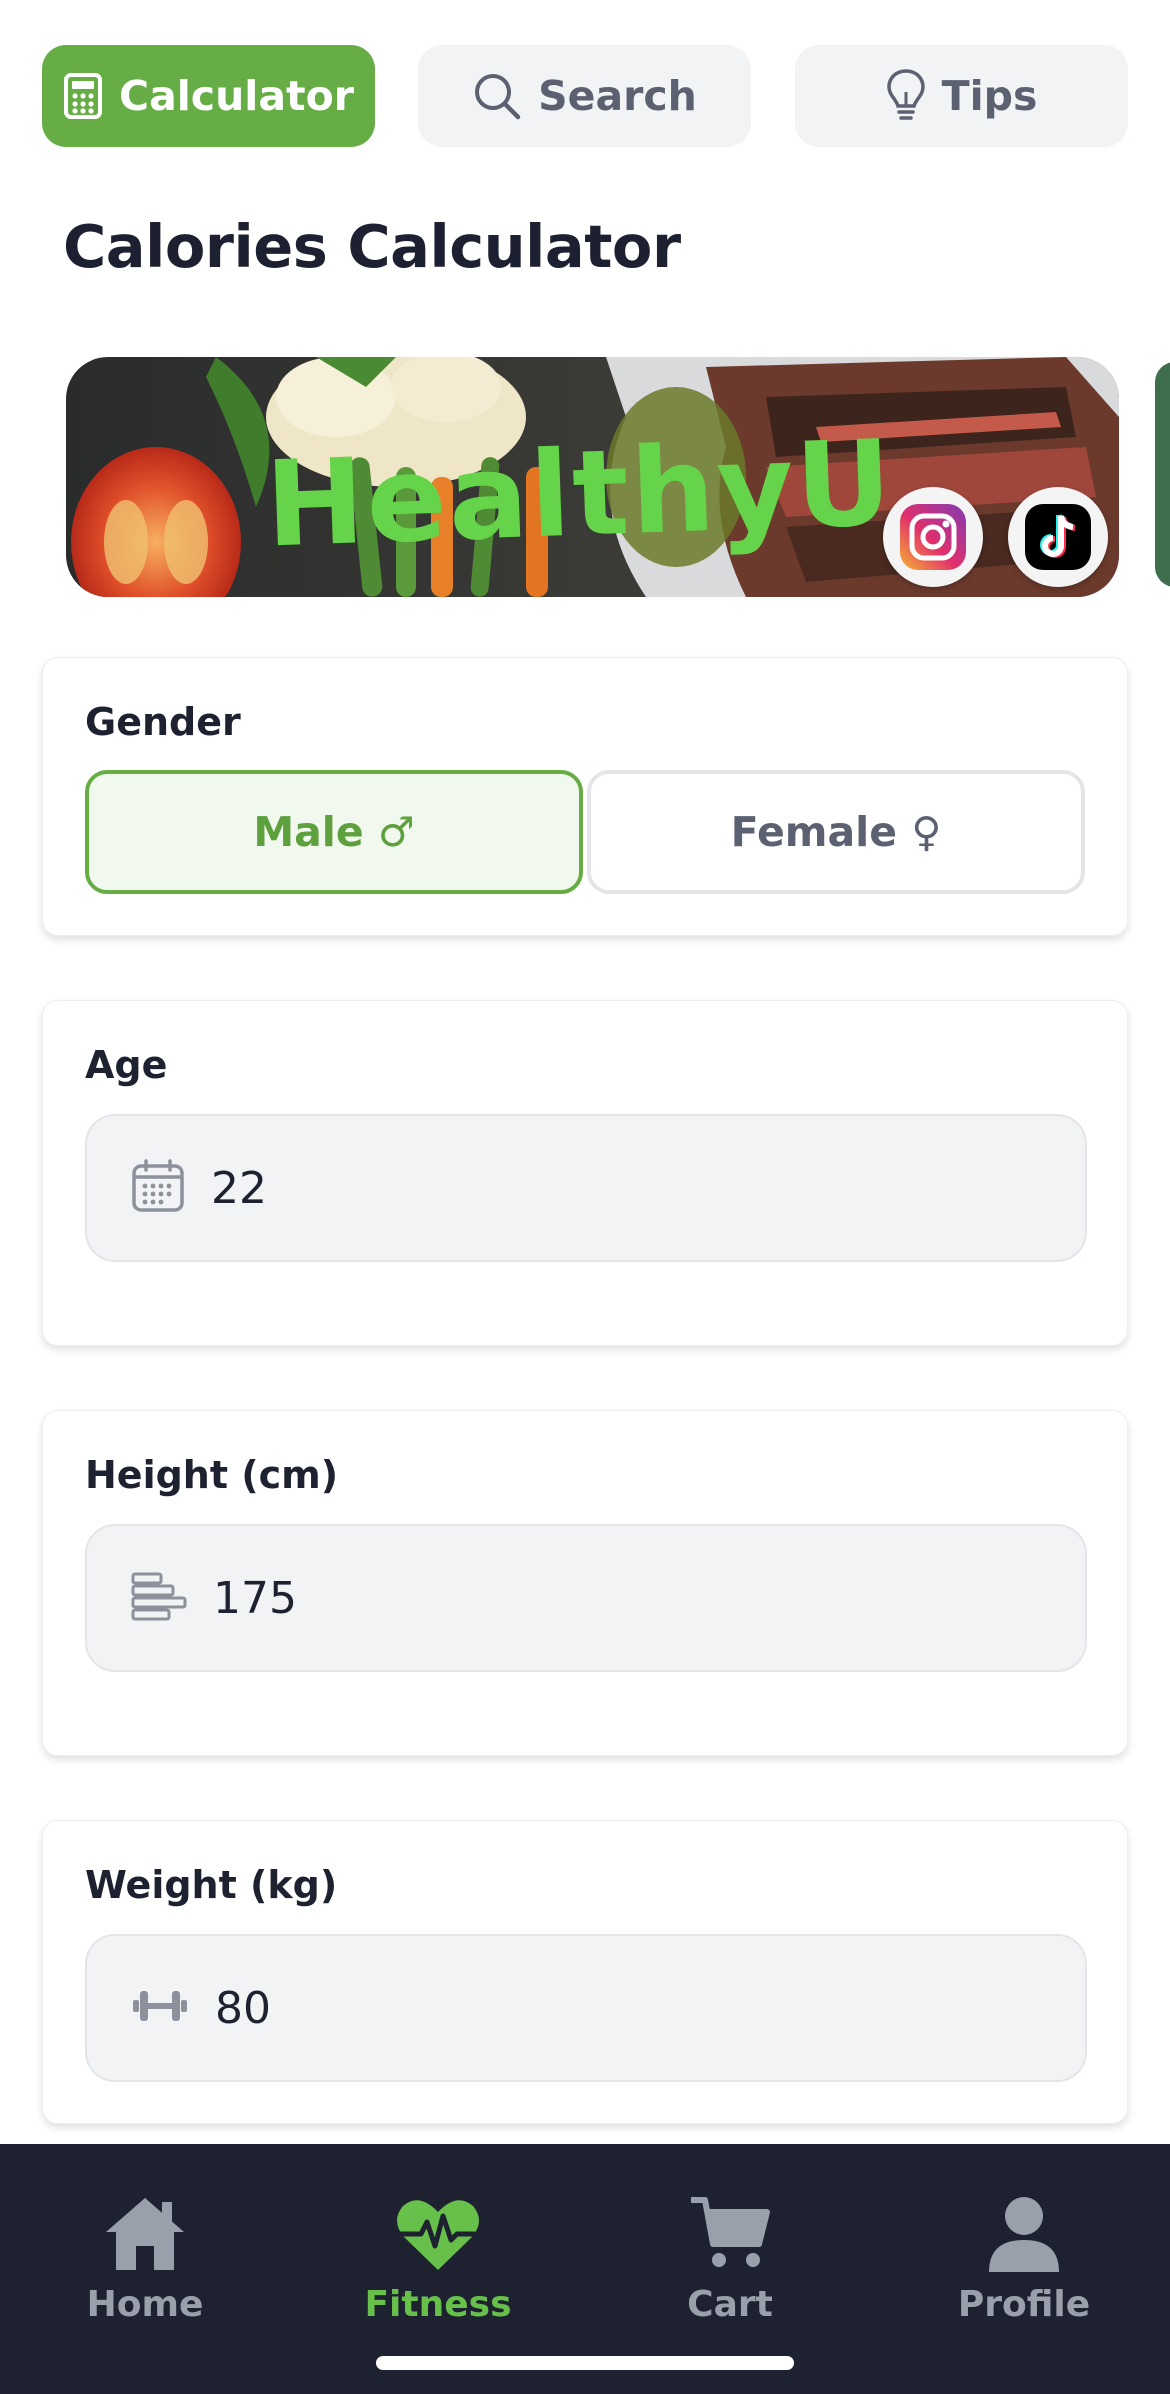 Image resolution: width=1170 pixels, height=2394 pixels. I want to click on nav-profile-label: Profile, so click(1024, 2304).